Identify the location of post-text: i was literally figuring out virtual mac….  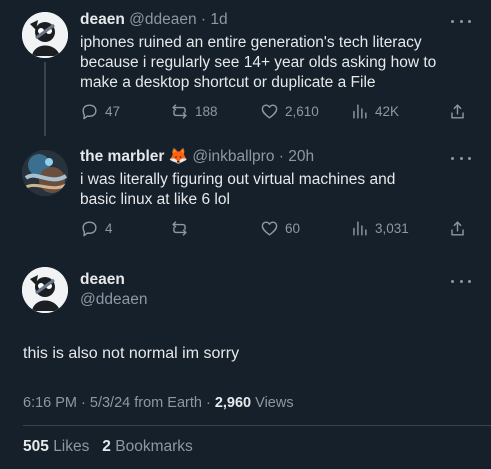
(238, 189).